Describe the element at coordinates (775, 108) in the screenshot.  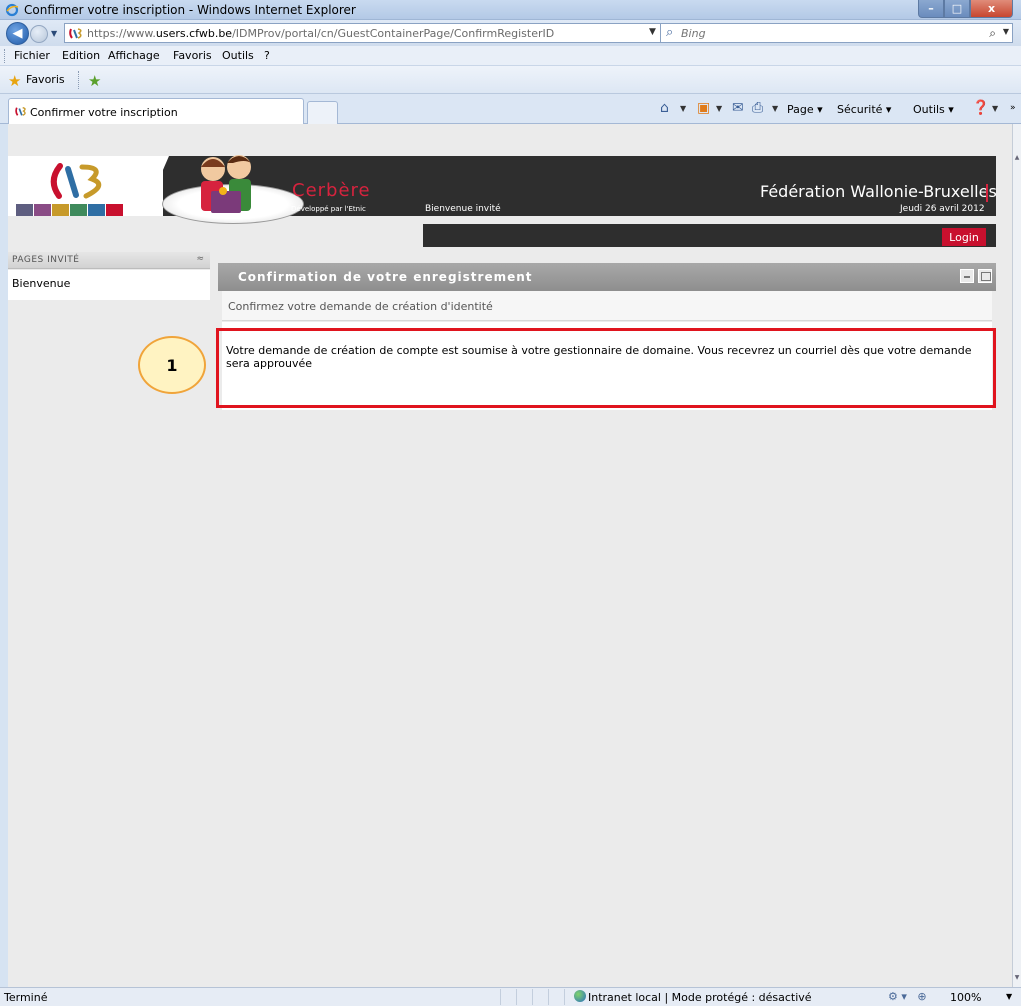
I see `print-dropdown-icon: ▼` at that location.